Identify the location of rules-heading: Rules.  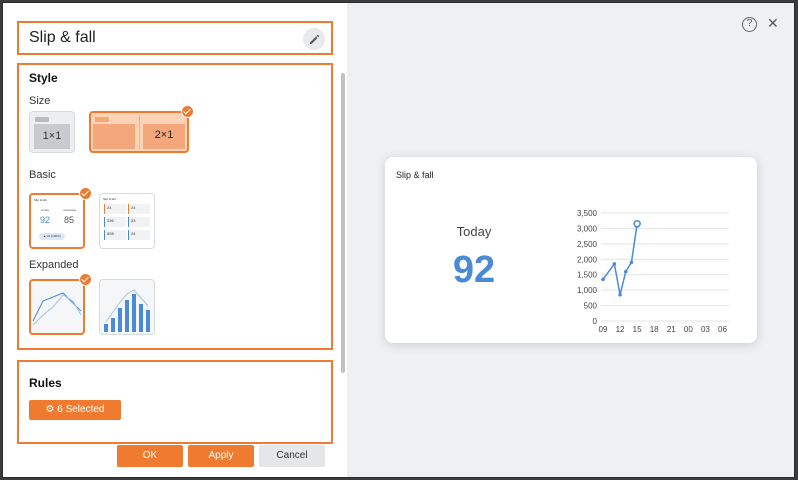
(45, 383).